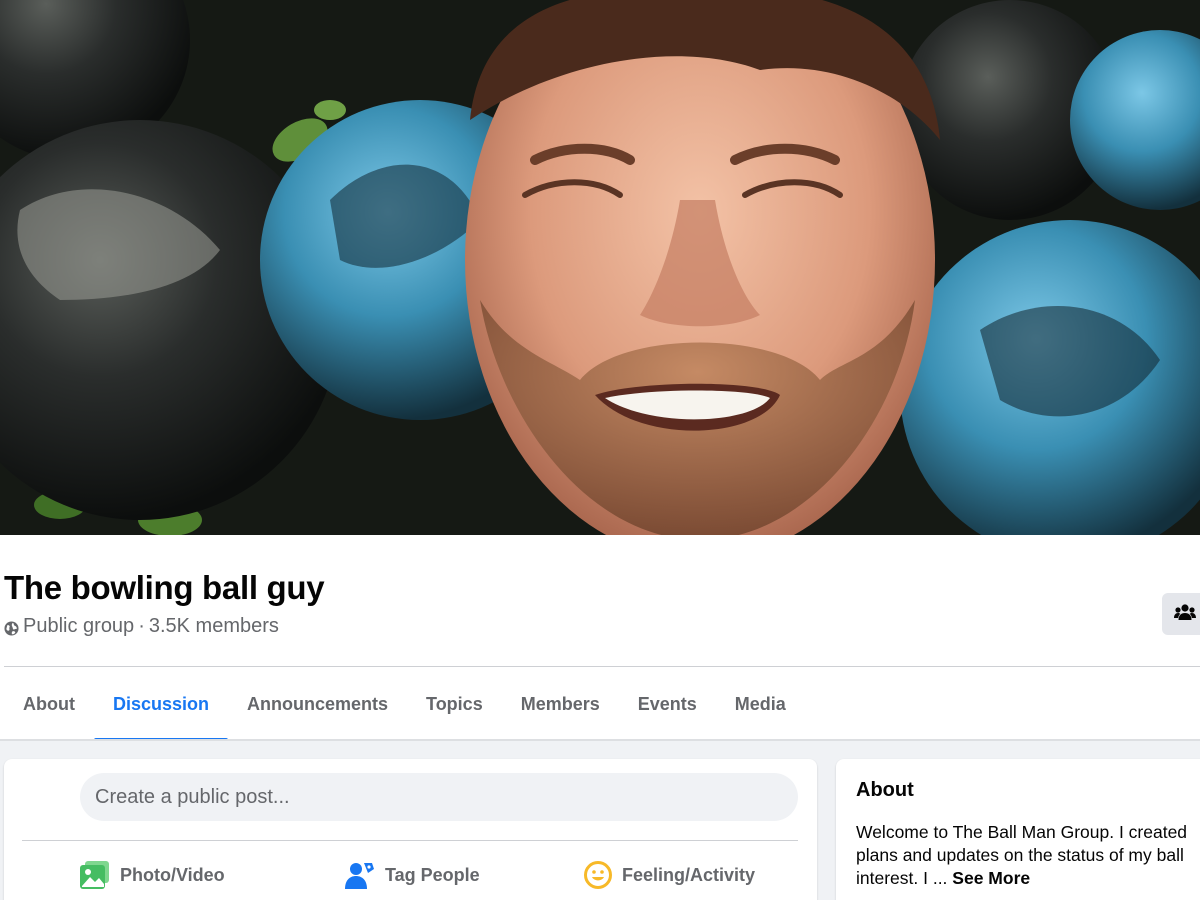 The width and height of the screenshot is (1200, 900). I want to click on about-title: About, so click(885, 790).